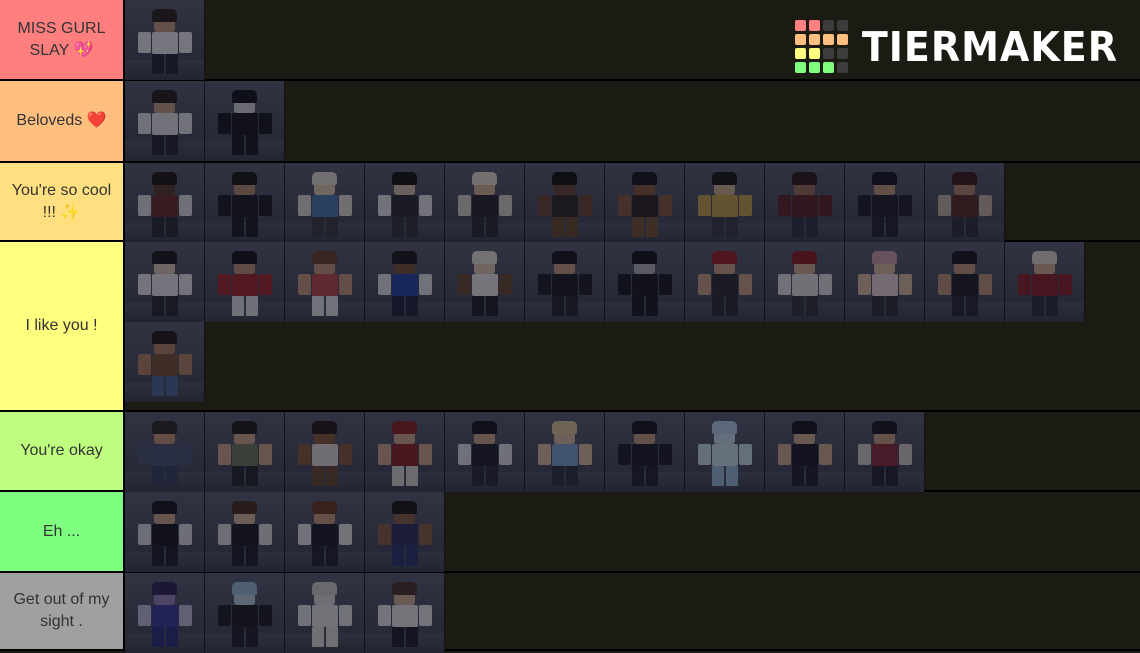  Describe the element at coordinates (62, 121) in the screenshot. I see `tier-label: Beloveds ❤️` at that location.